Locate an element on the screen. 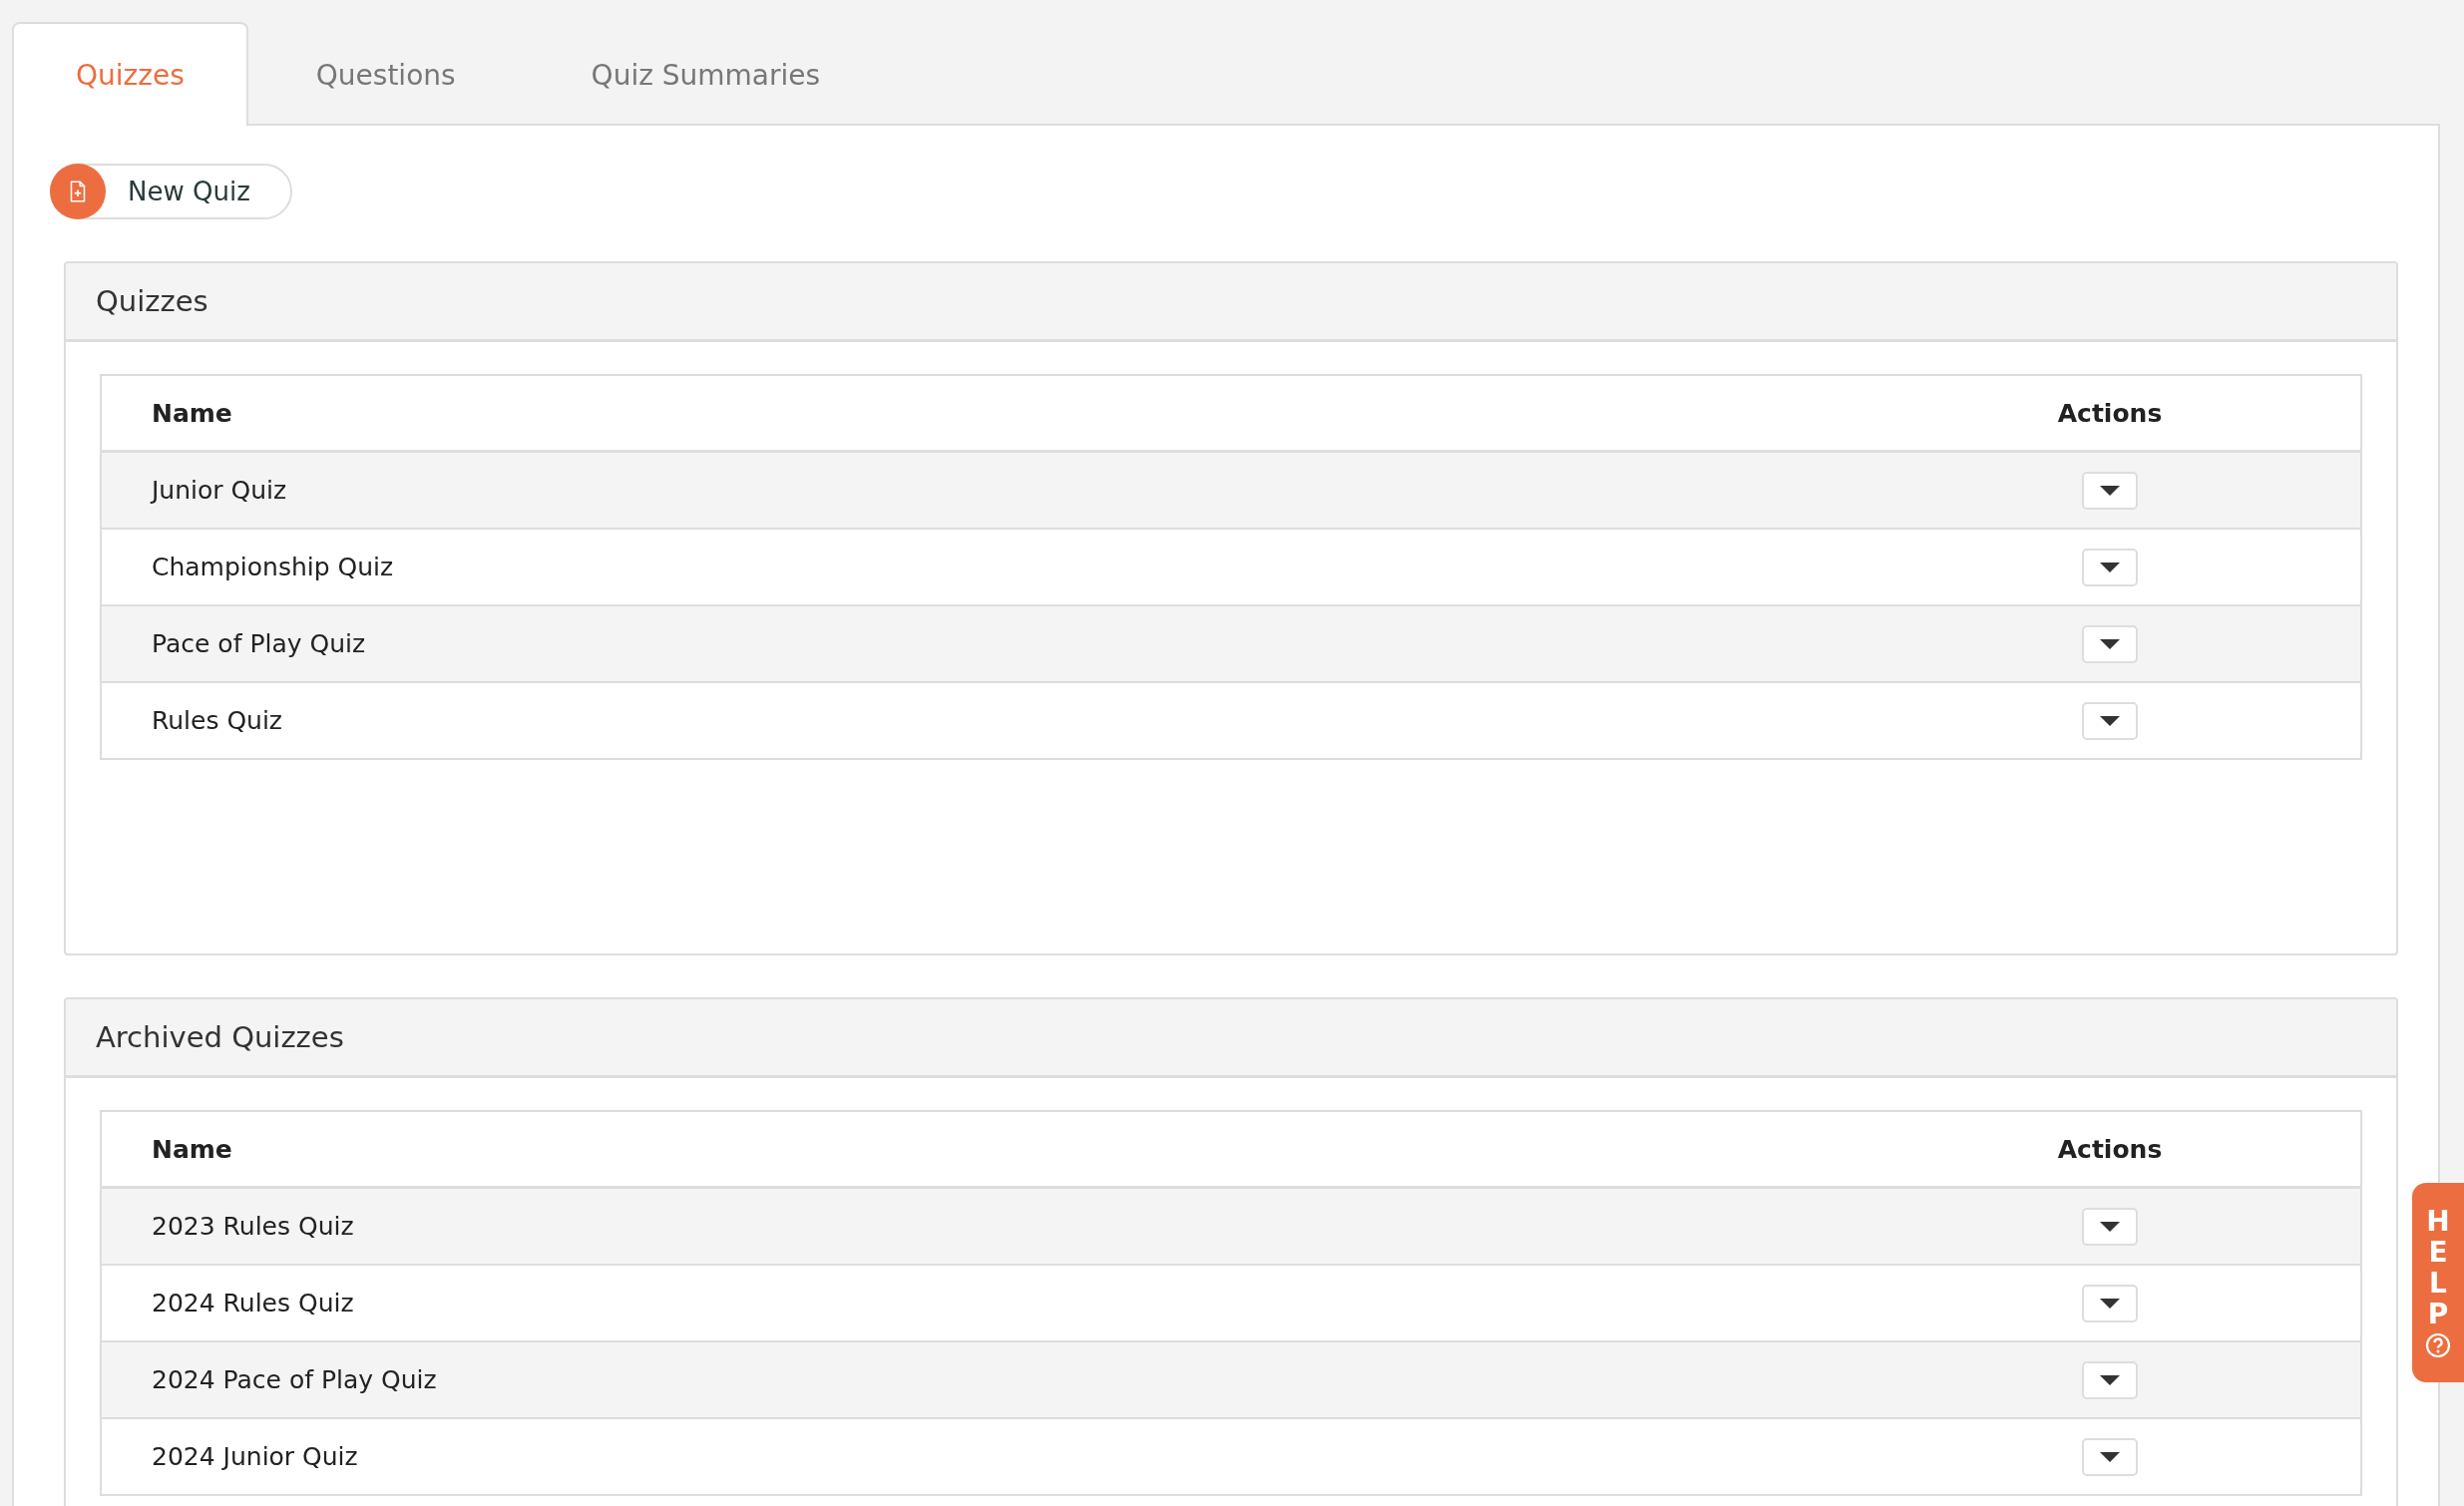  panel-title: Quizzes is located at coordinates (1231, 302).